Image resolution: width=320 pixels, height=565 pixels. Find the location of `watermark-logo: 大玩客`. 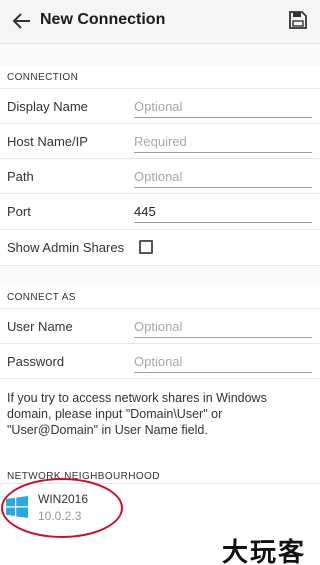

watermark-logo: 大玩客 is located at coordinates (264, 551).